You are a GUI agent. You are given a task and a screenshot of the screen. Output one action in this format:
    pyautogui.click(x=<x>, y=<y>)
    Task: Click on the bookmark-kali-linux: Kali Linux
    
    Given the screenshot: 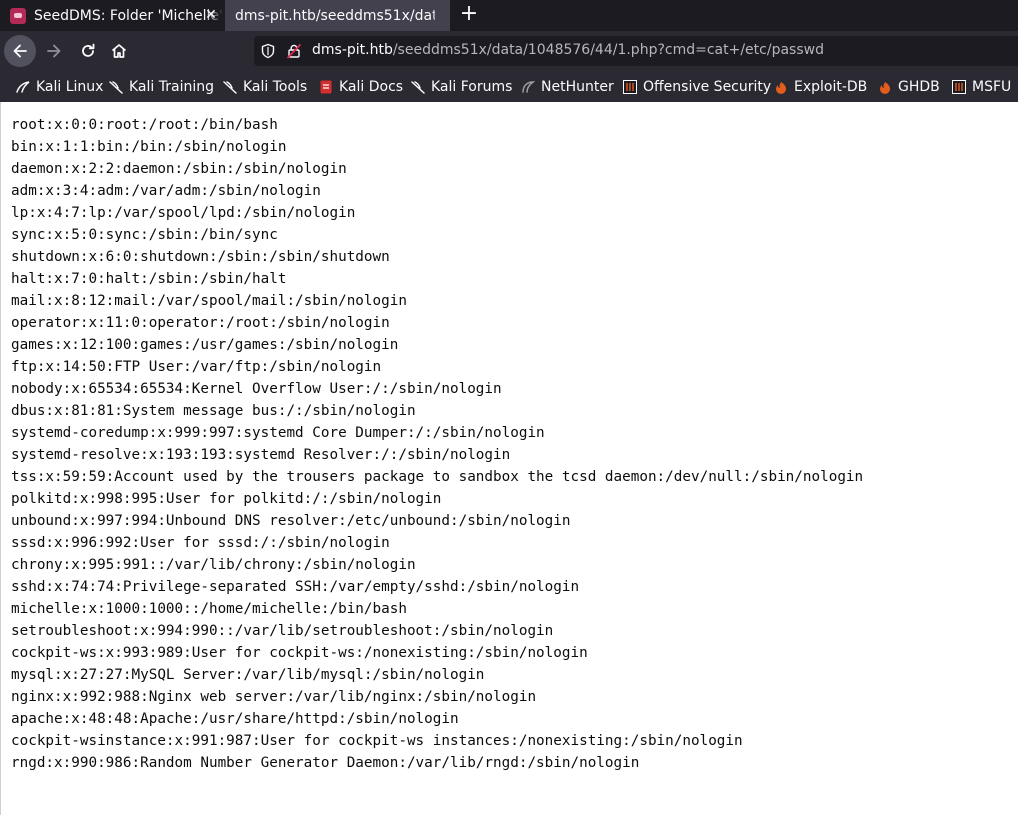 What is the action you would take?
    pyautogui.click(x=59, y=87)
    